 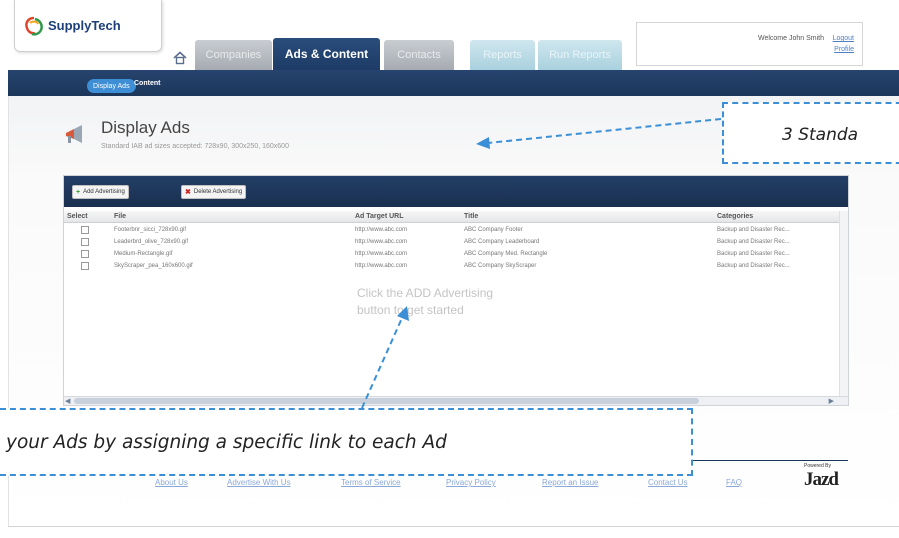 What do you see at coordinates (78, 192) in the screenshot?
I see `plus-icon: +` at bounding box center [78, 192].